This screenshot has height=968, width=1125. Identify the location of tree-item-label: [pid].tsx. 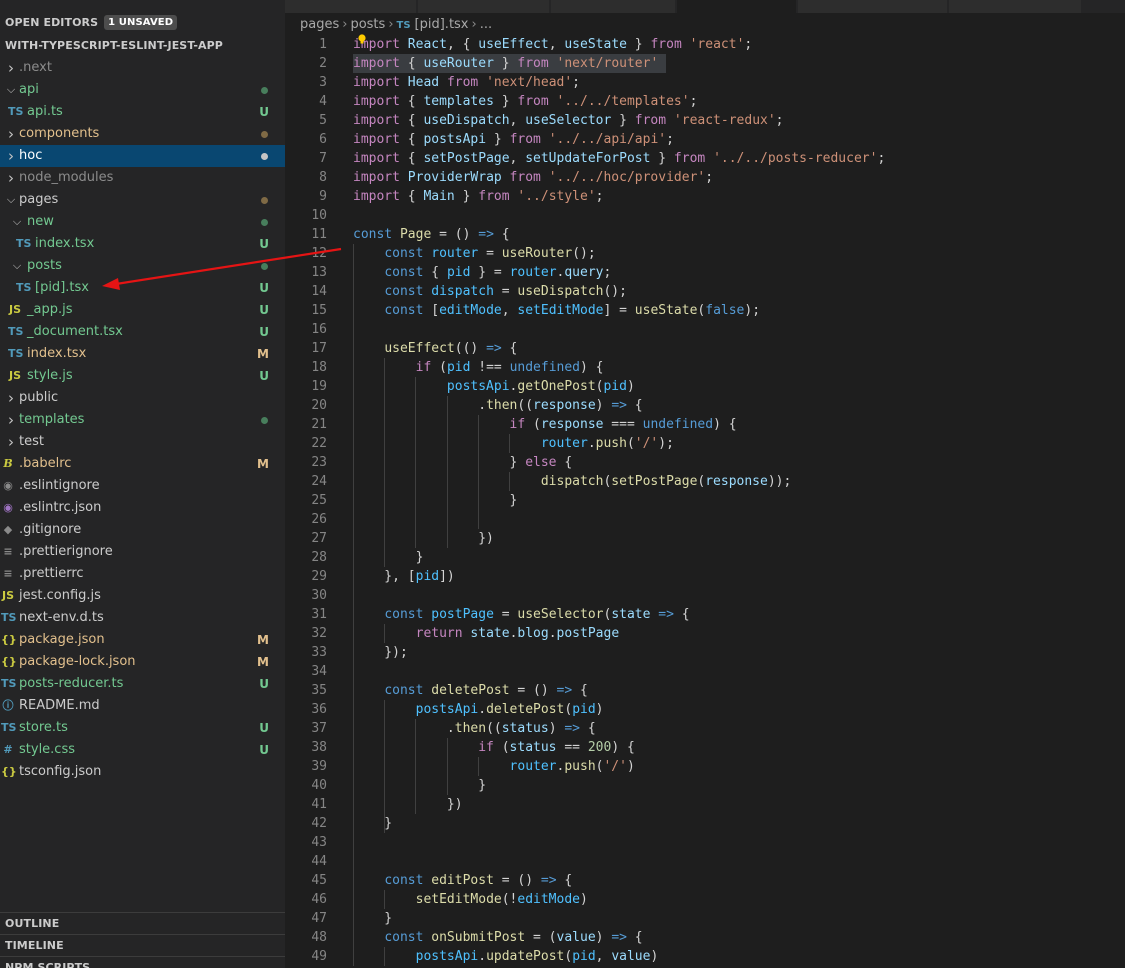
(62, 287).